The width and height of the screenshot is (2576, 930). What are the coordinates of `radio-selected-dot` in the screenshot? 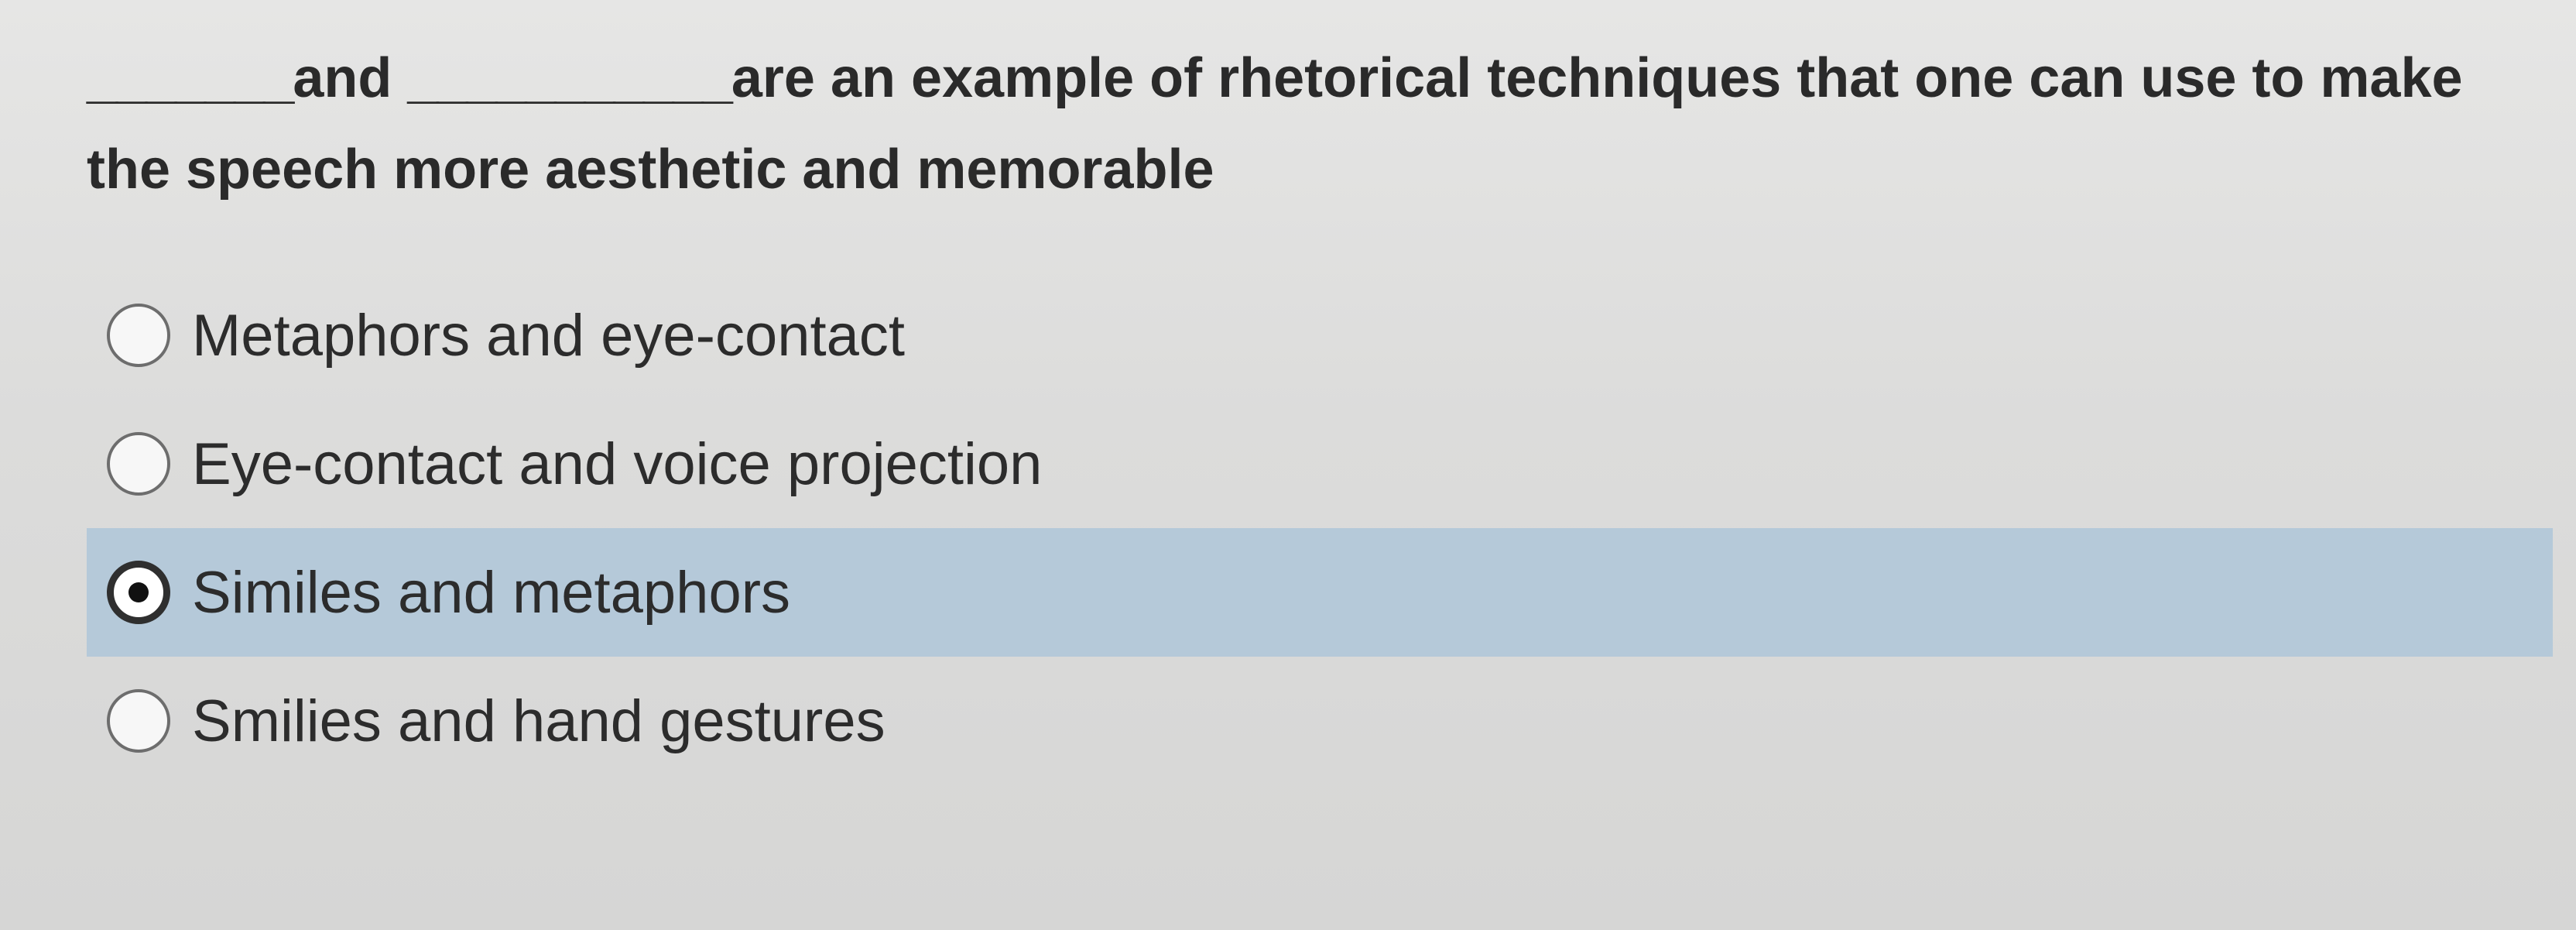 It's located at (138, 592).